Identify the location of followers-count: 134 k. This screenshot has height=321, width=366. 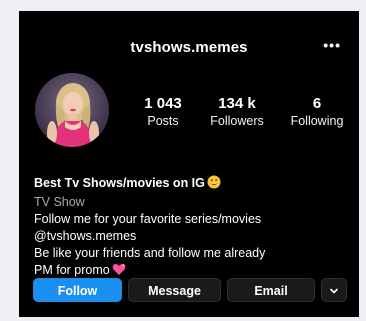
(237, 103).